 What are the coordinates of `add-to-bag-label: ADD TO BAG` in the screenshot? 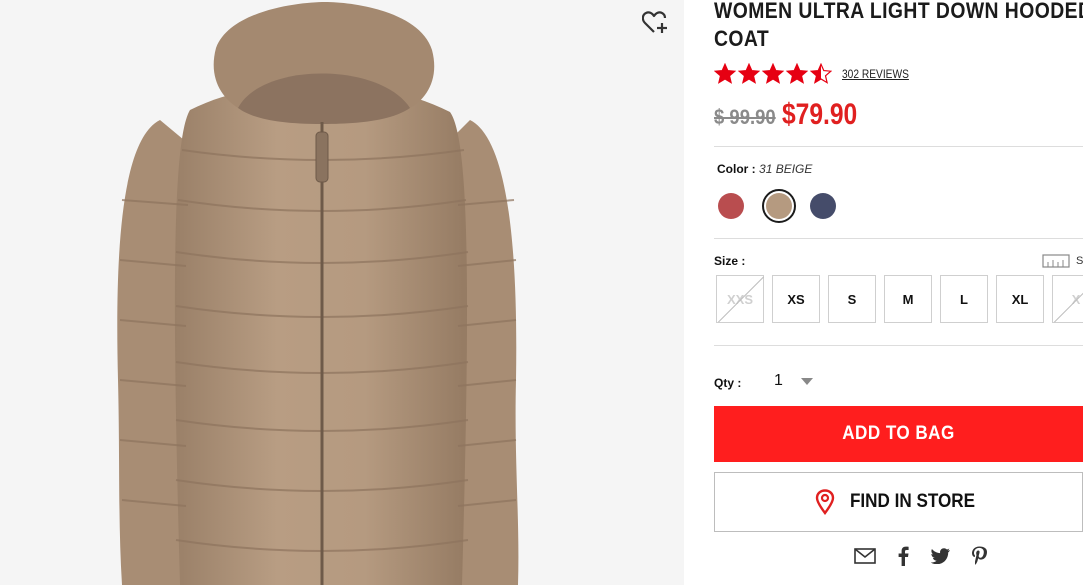 It's located at (898, 433).